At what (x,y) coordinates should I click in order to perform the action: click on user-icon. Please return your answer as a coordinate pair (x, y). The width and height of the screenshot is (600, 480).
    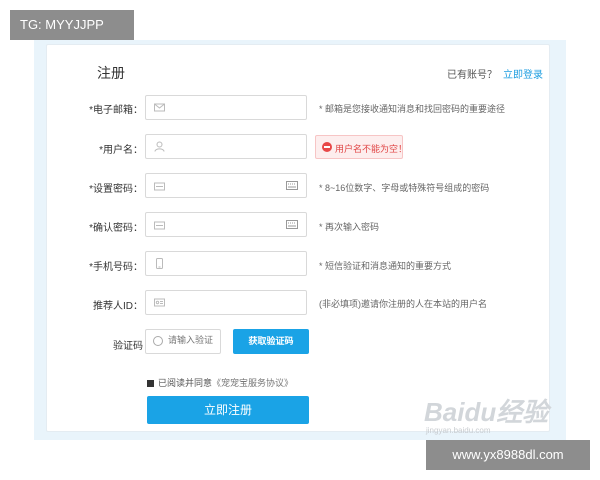
    Looking at the image, I should click on (159, 146).